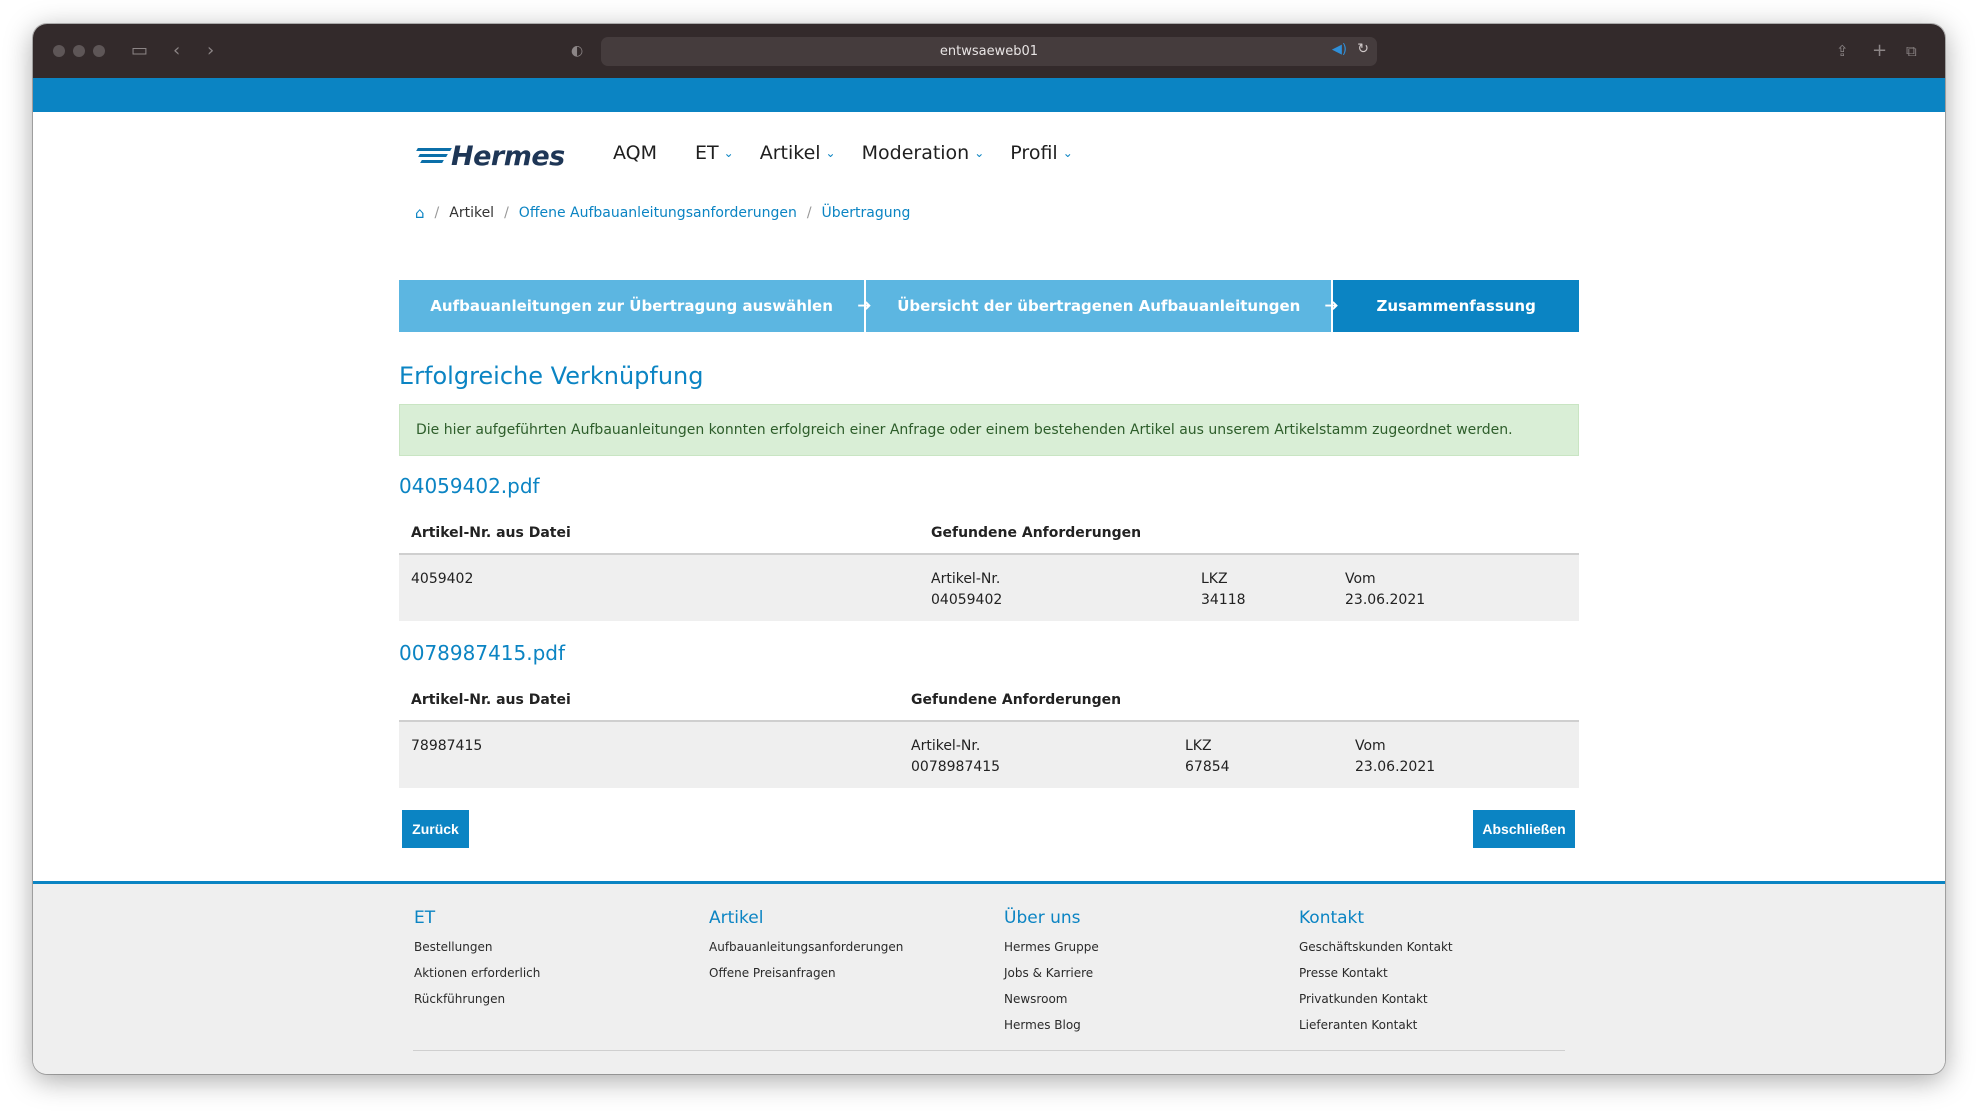 The height and width of the screenshot is (1114, 1978). What do you see at coordinates (658, 213) in the screenshot?
I see `breadcrumb-offene-anforderungen: Offene Aufbauanleitungsanforderungen` at bounding box center [658, 213].